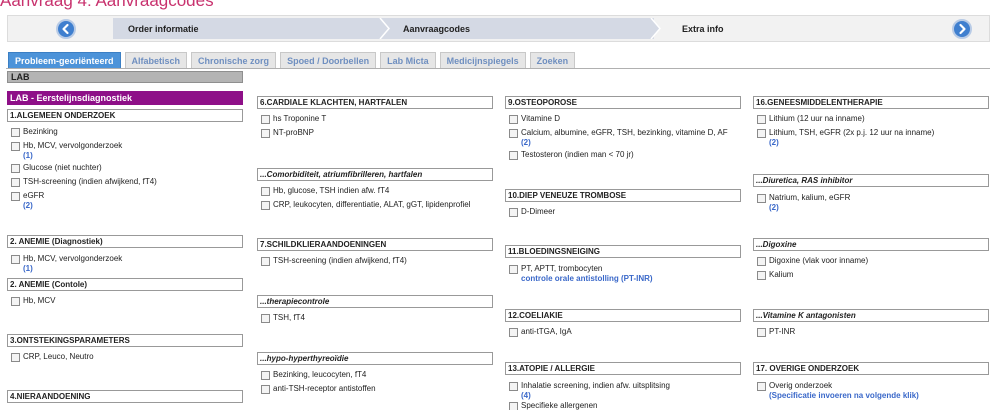 Image resolution: width=995 pixels, height=410 pixels. What do you see at coordinates (33, 301) in the screenshot?
I see `test-checkbox-item: Hb, MCV` at bounding box center [33, 301].